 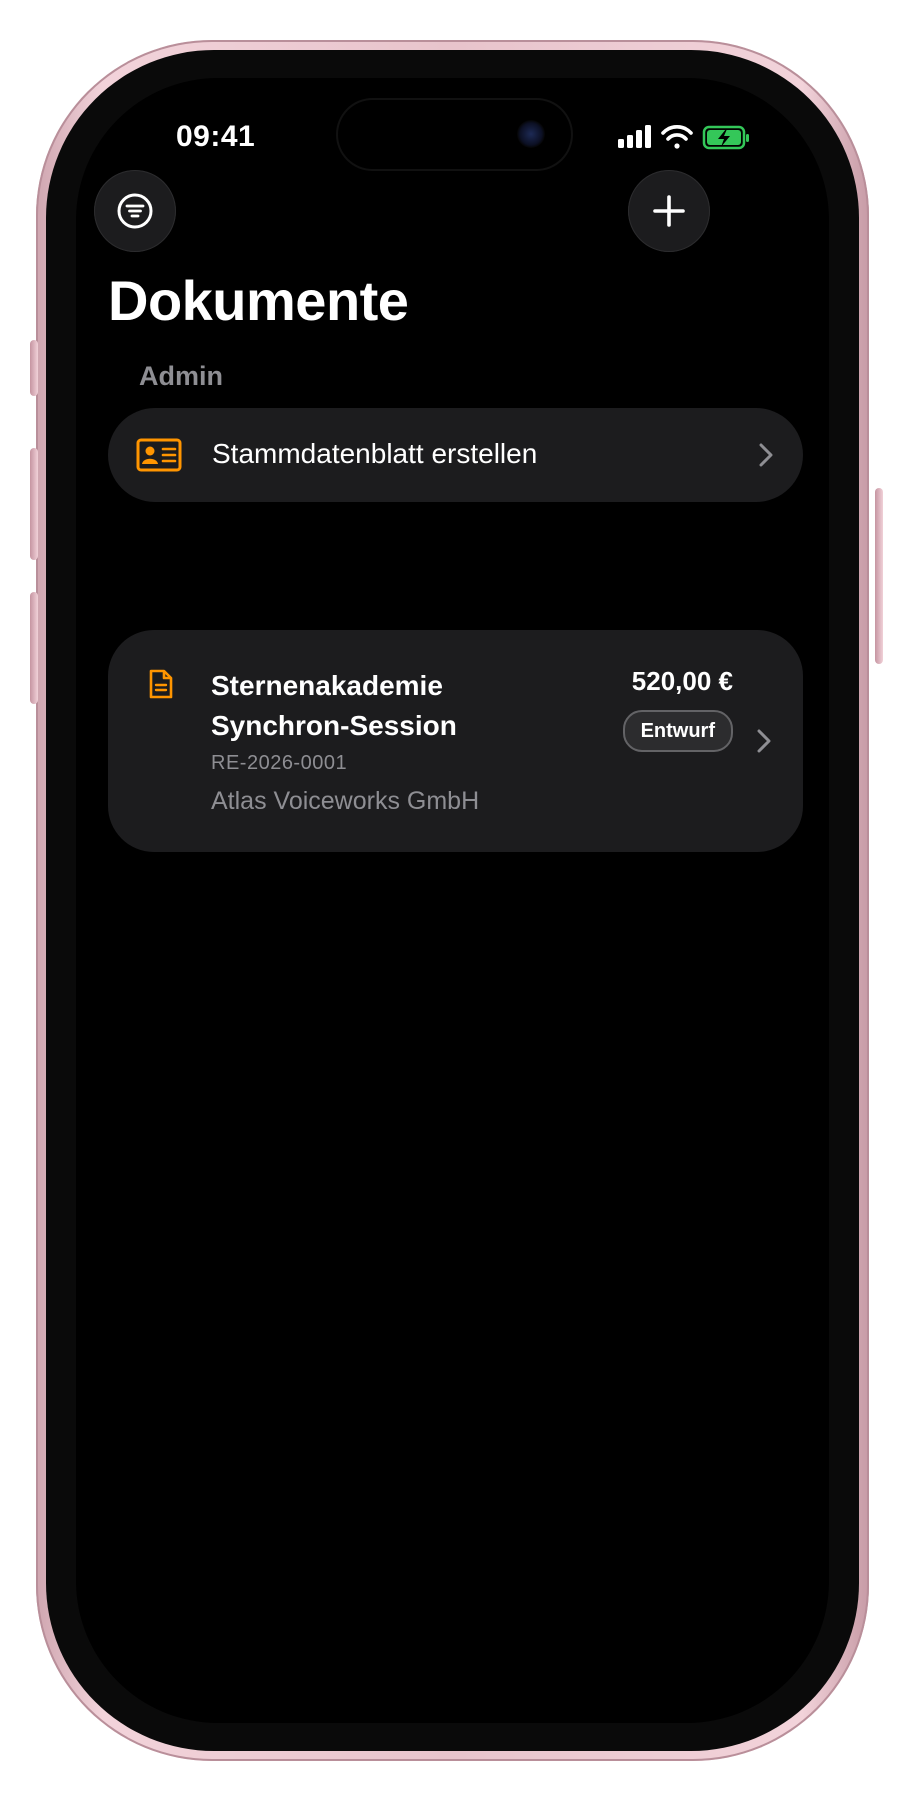 I want to click on filter-button, so click(x=135, y=211).